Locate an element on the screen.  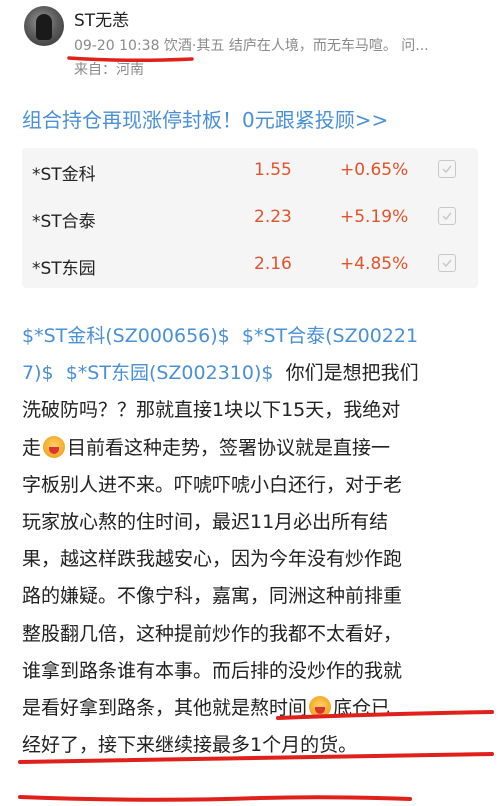
body-text: 目前看这种走势，签署协议就是直接一 is located at coordinates (229, 447).